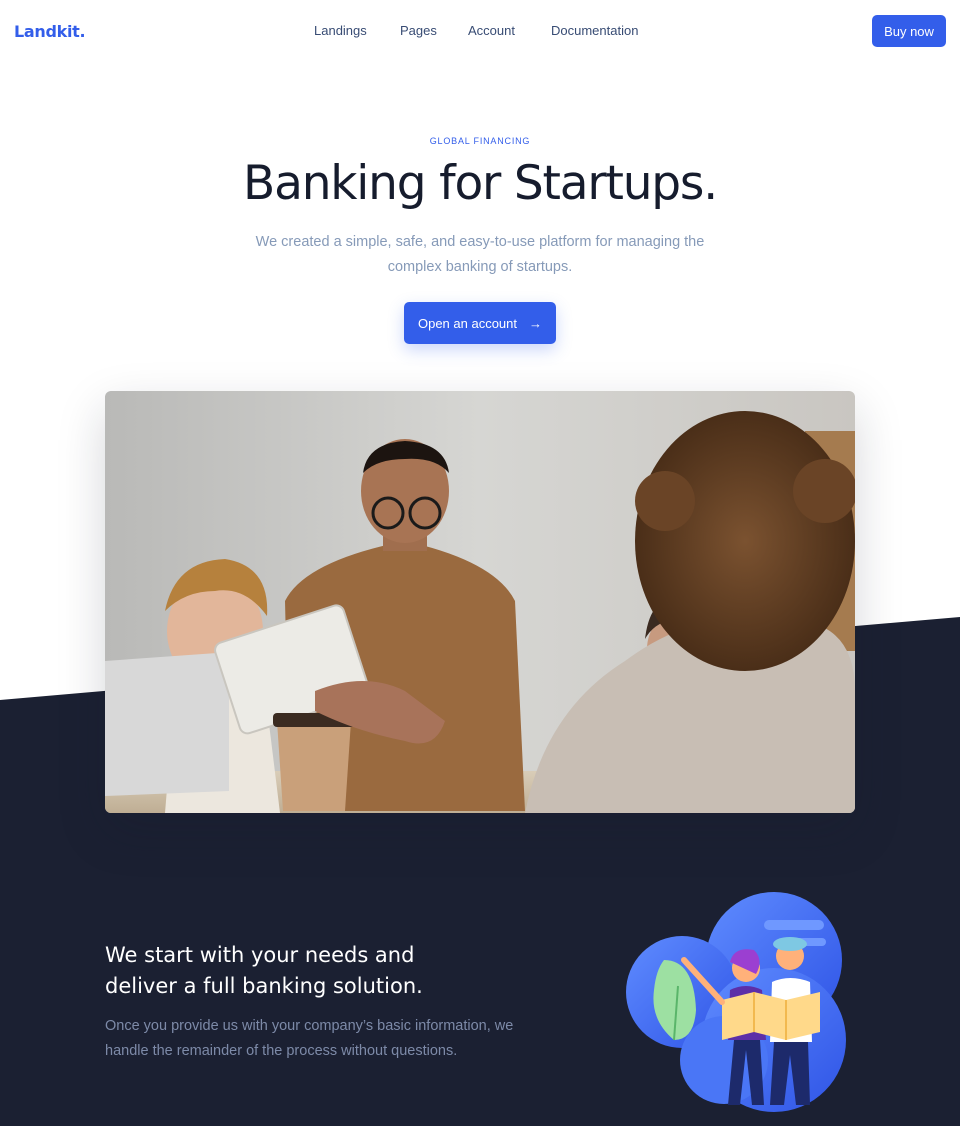 The width and height of the screenshot is (960, 1126). What do you see at coordinates (536, 323) in the screenshot?
I see `arrow-right-icon: →` at bounding box center [536, 323].